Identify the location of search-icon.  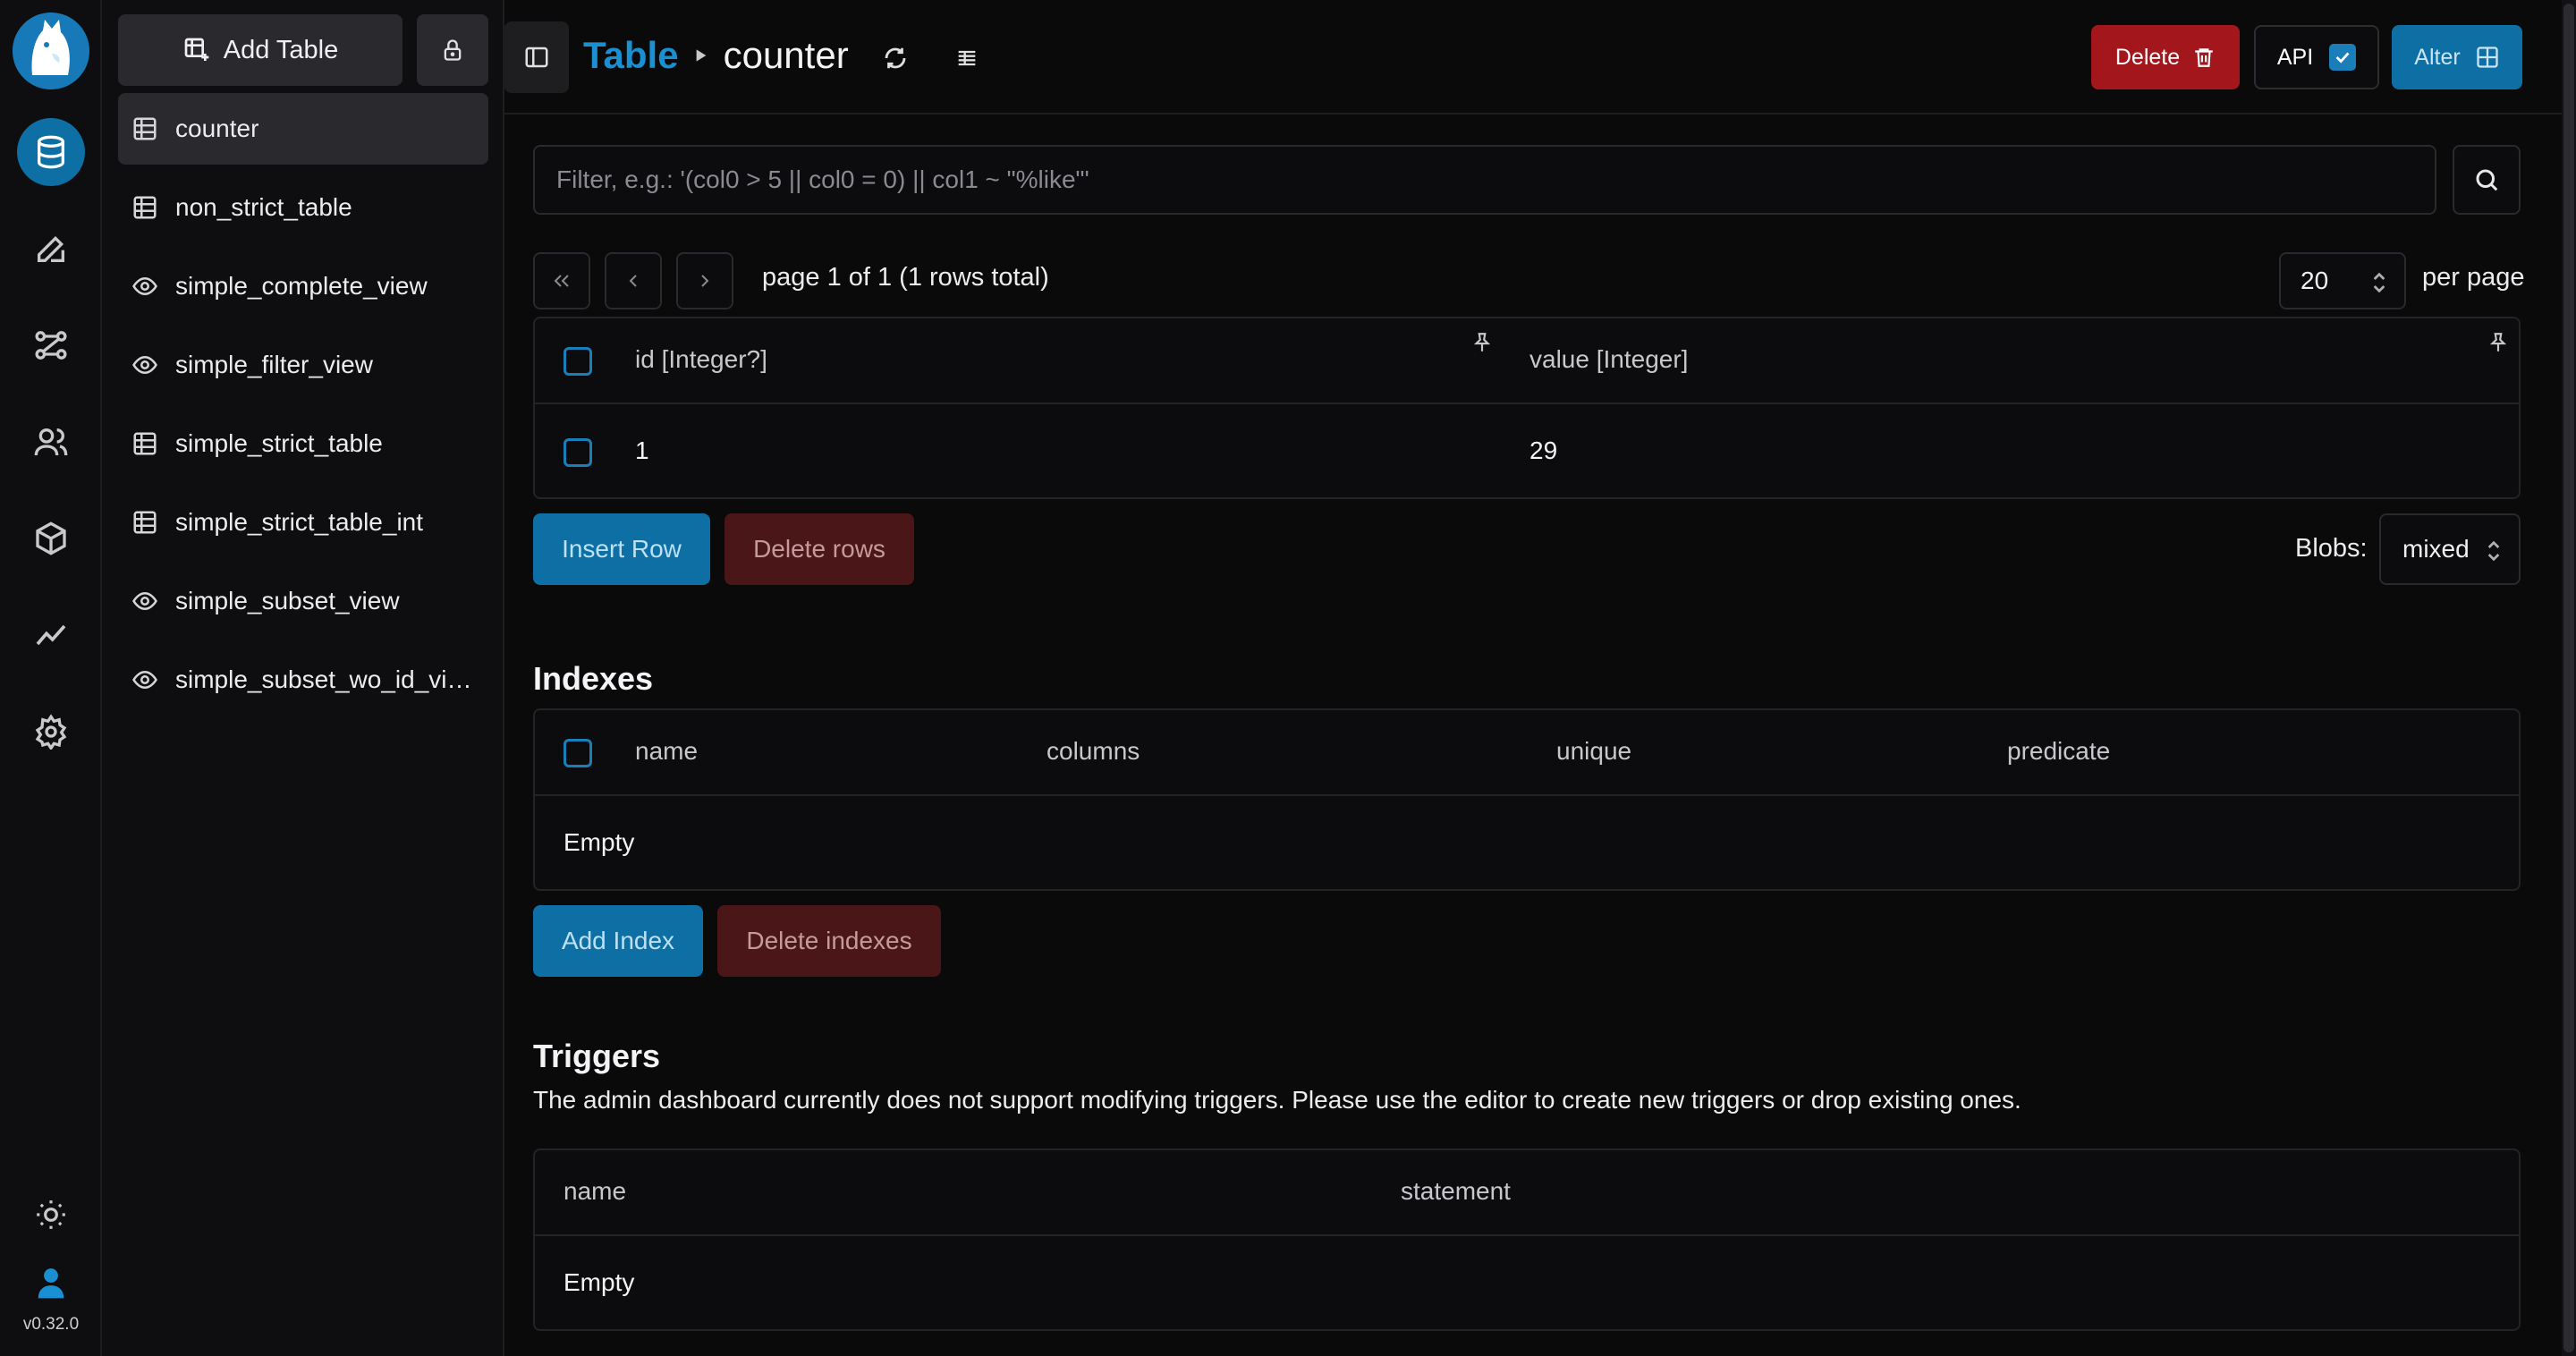
(2486, 179).